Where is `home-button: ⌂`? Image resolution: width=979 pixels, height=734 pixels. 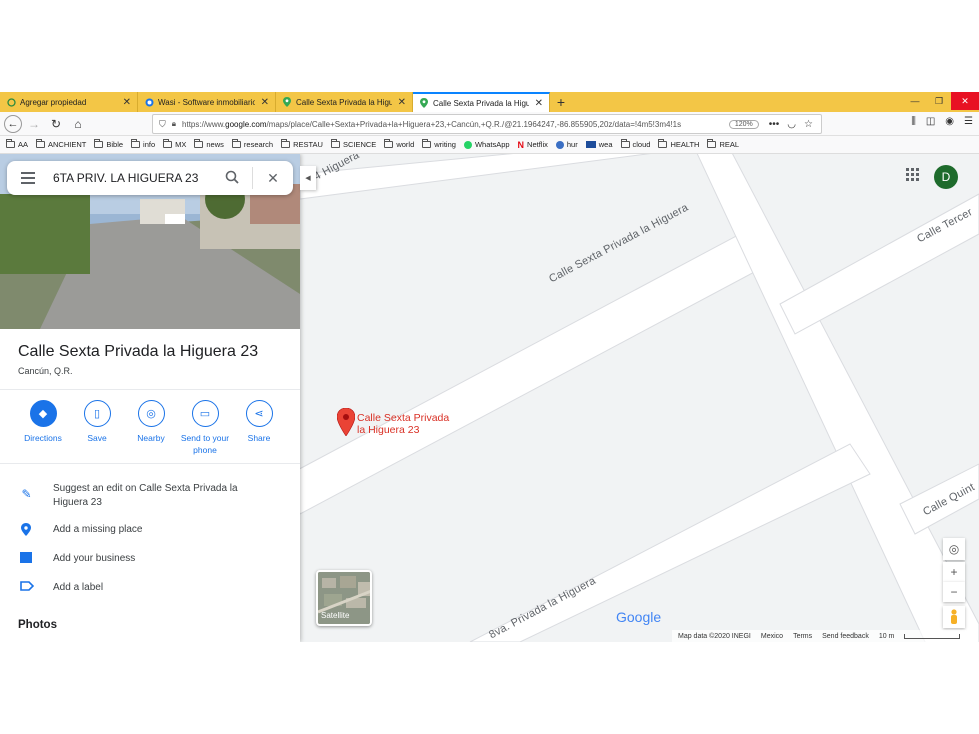
home-button: ⌂ is located at coordinates (78, 124).